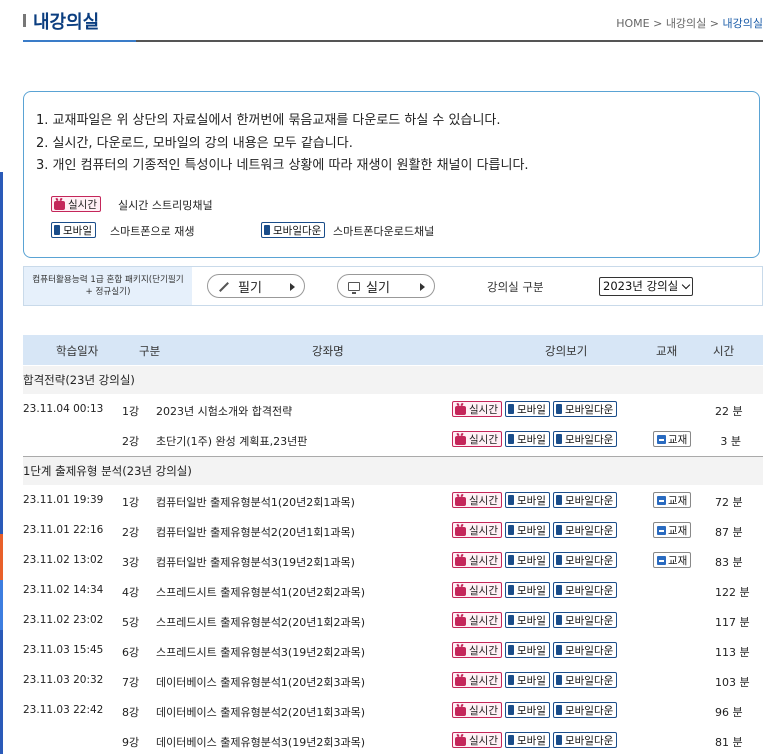  I want to click on row-duration: 83 분, so click(729, 562).